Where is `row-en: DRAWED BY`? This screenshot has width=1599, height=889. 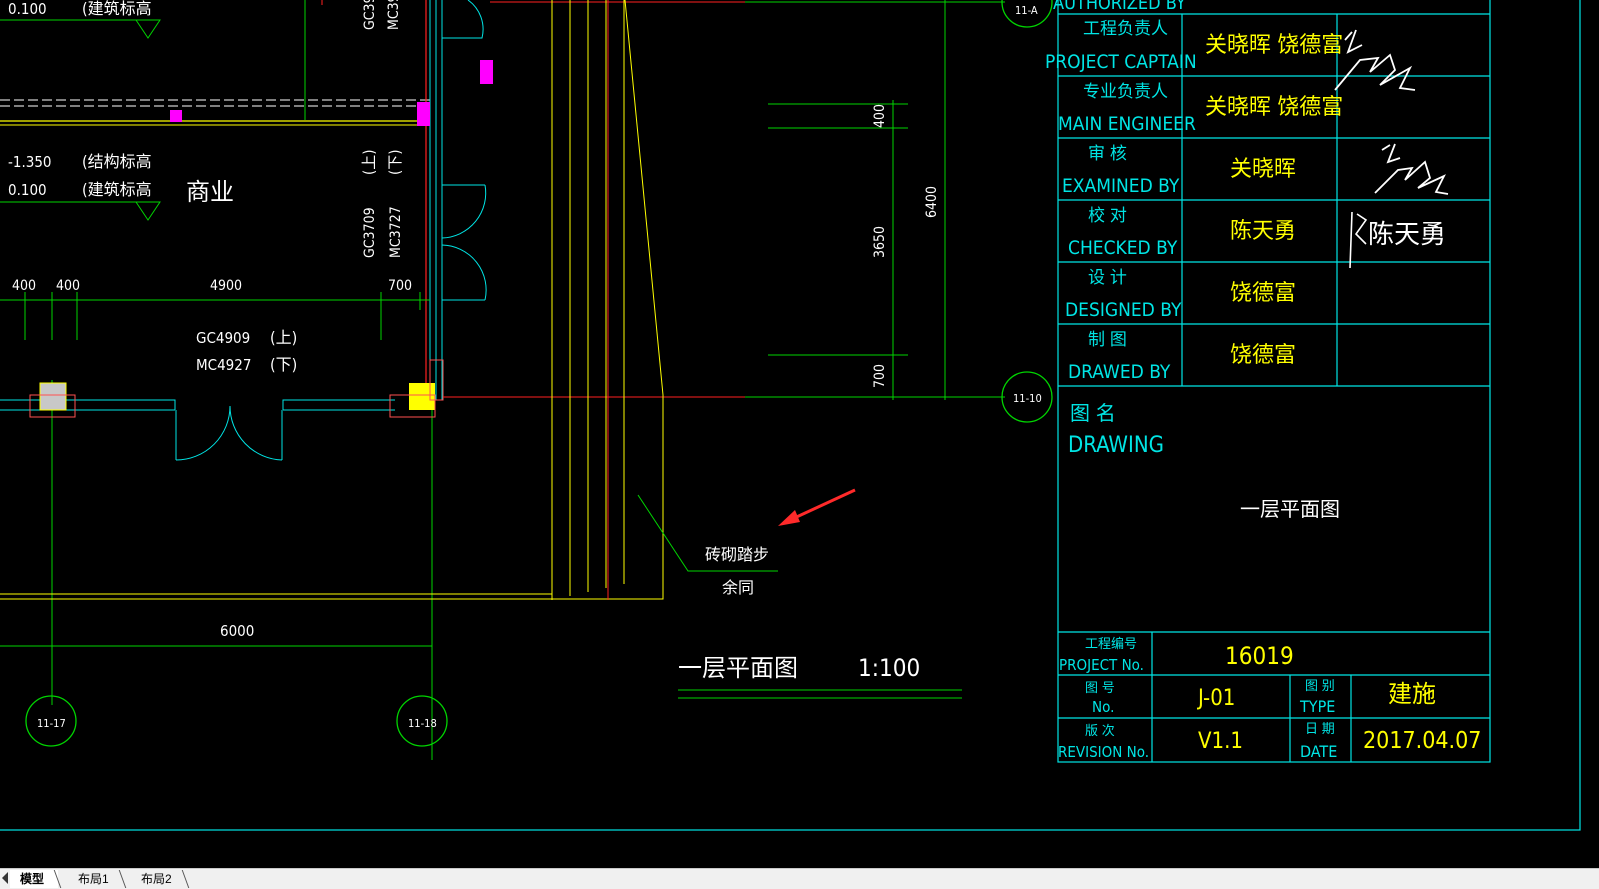 row-en: DRAWED BY is located at coordinates (1119, 372).